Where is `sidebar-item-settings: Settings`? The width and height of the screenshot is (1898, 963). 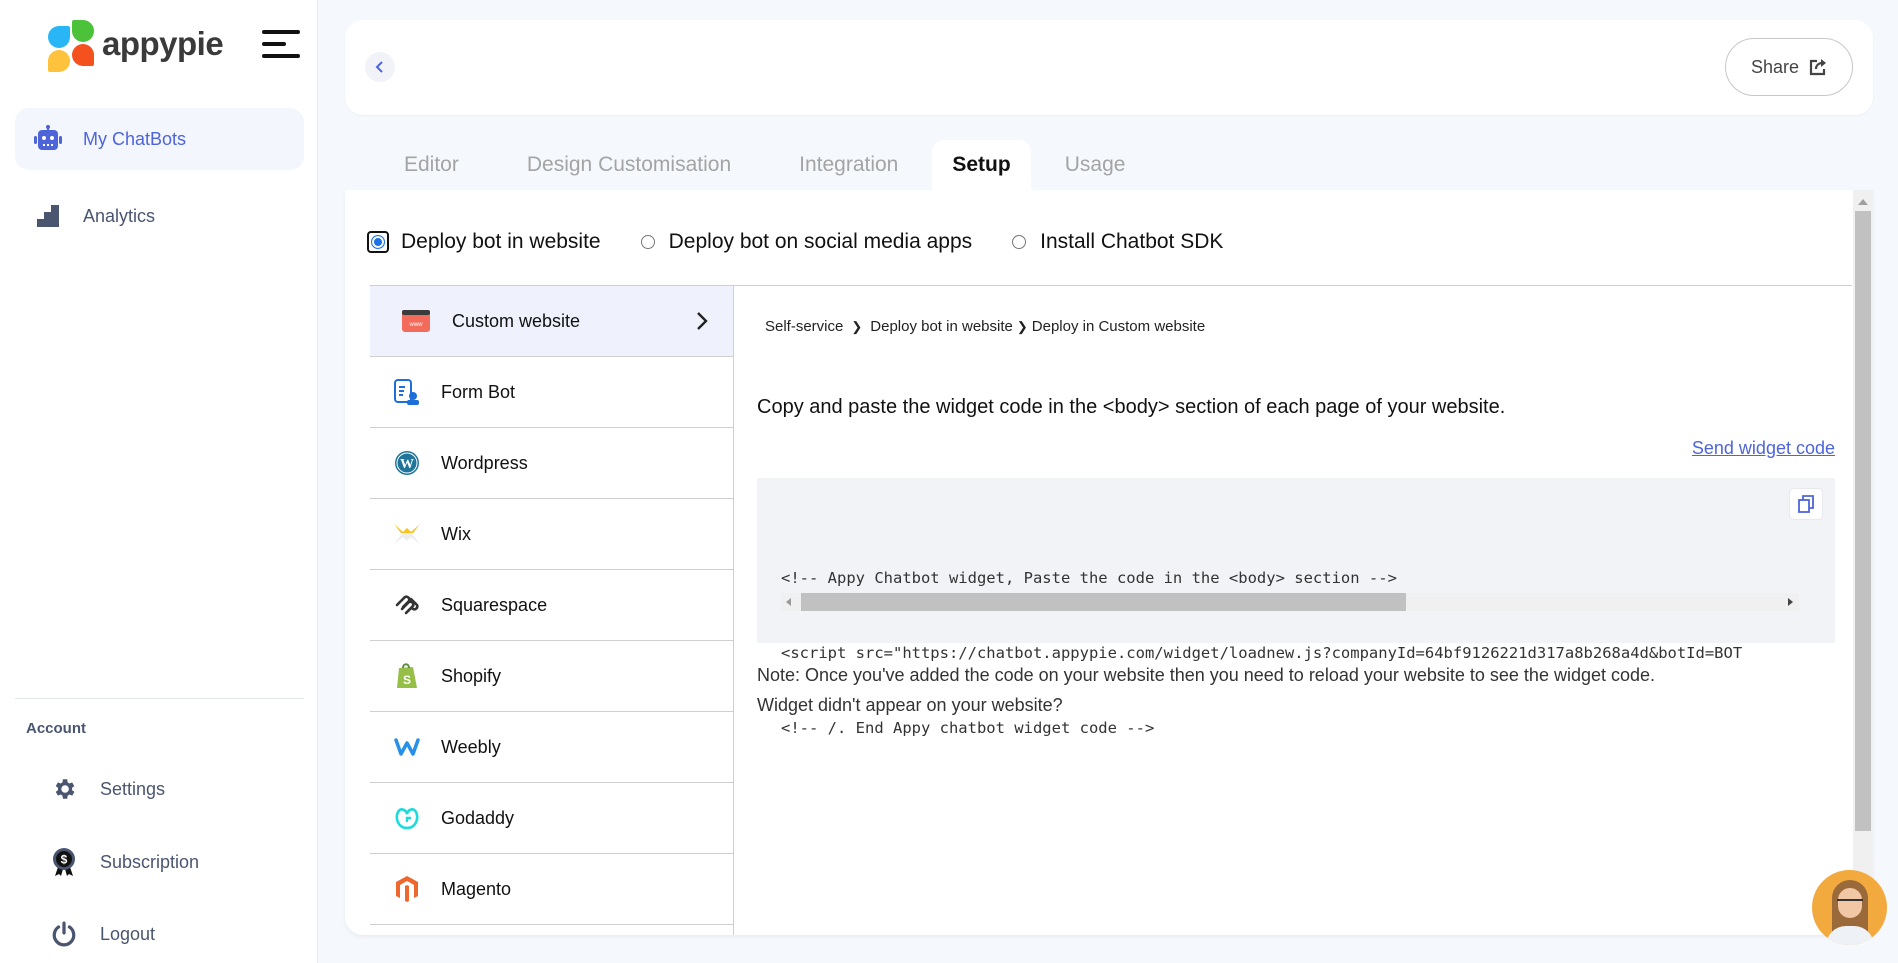 sidebar-item-settings: Settings is located at coordinates (107, 789).